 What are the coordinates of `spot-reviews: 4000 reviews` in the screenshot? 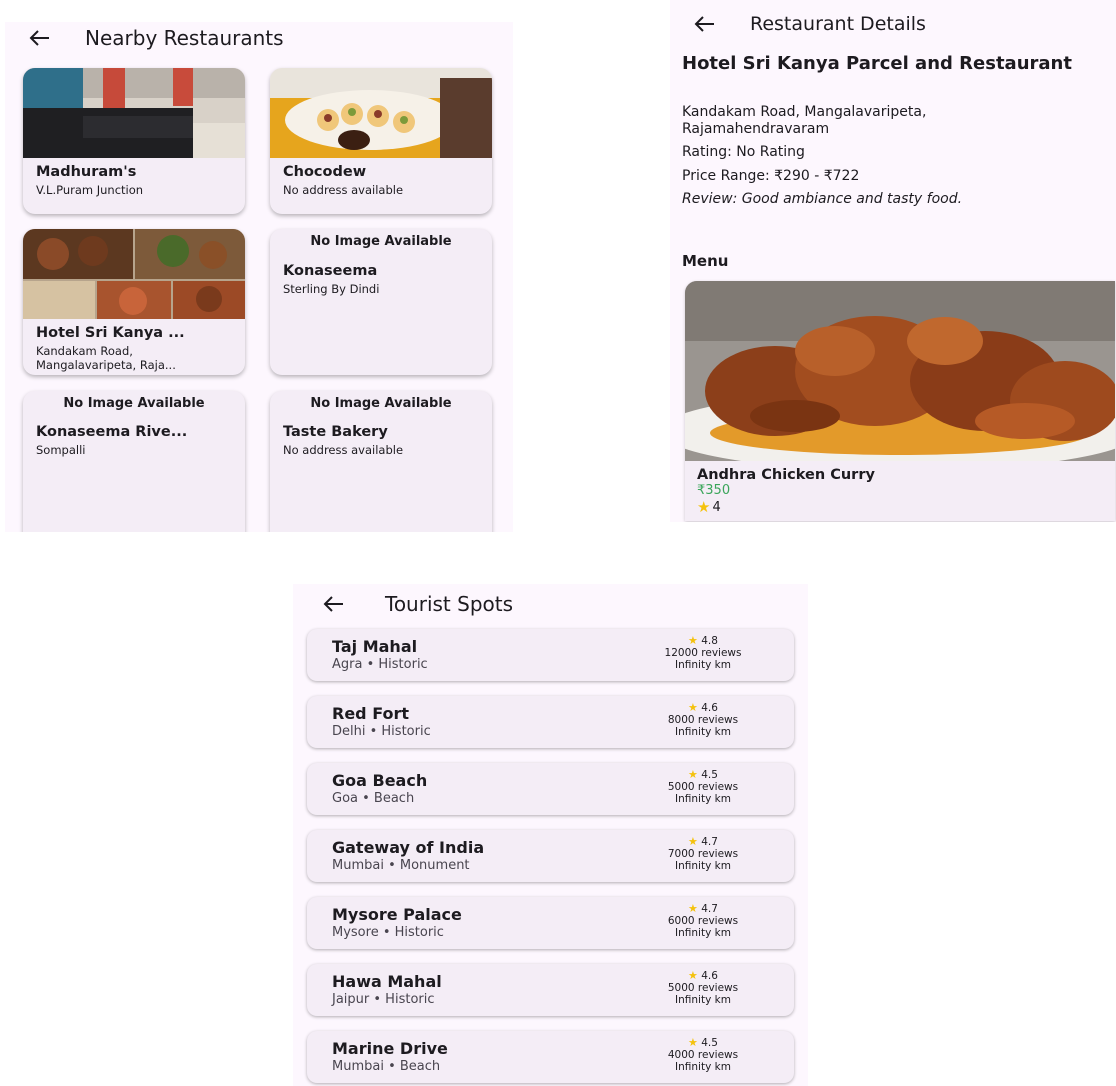 It's located at (703, 1055).